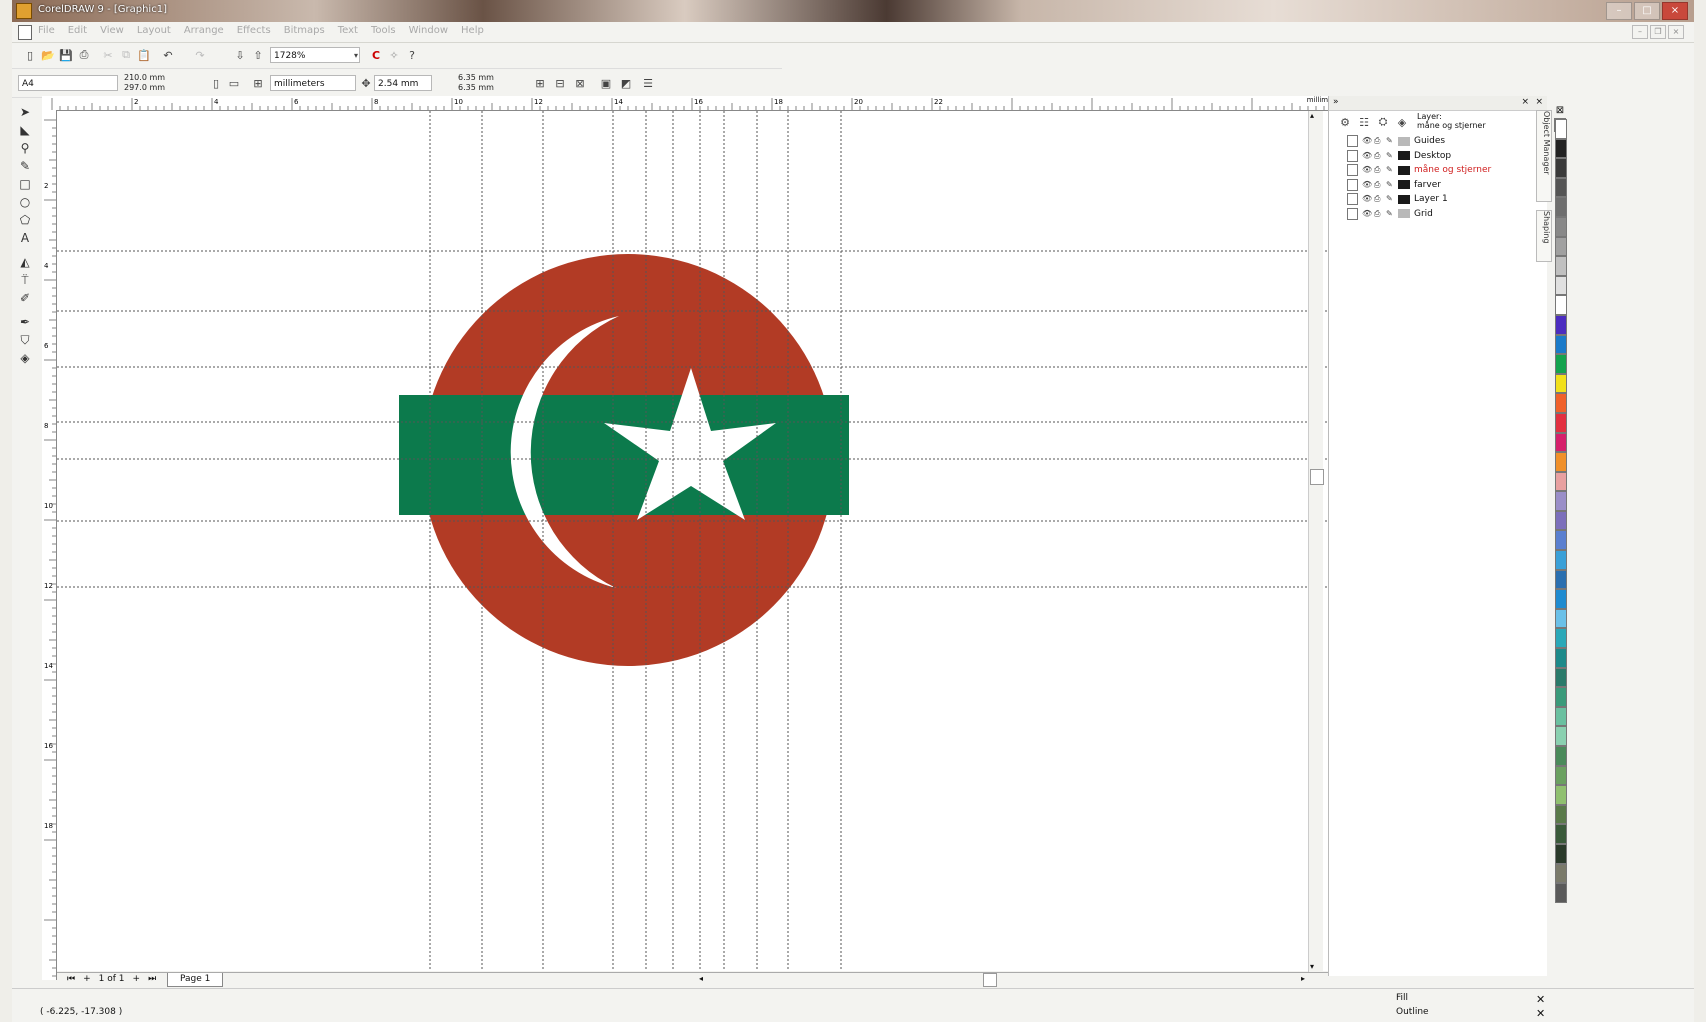  I want to click on last-page-icon: ⏭, so click(152, 979).